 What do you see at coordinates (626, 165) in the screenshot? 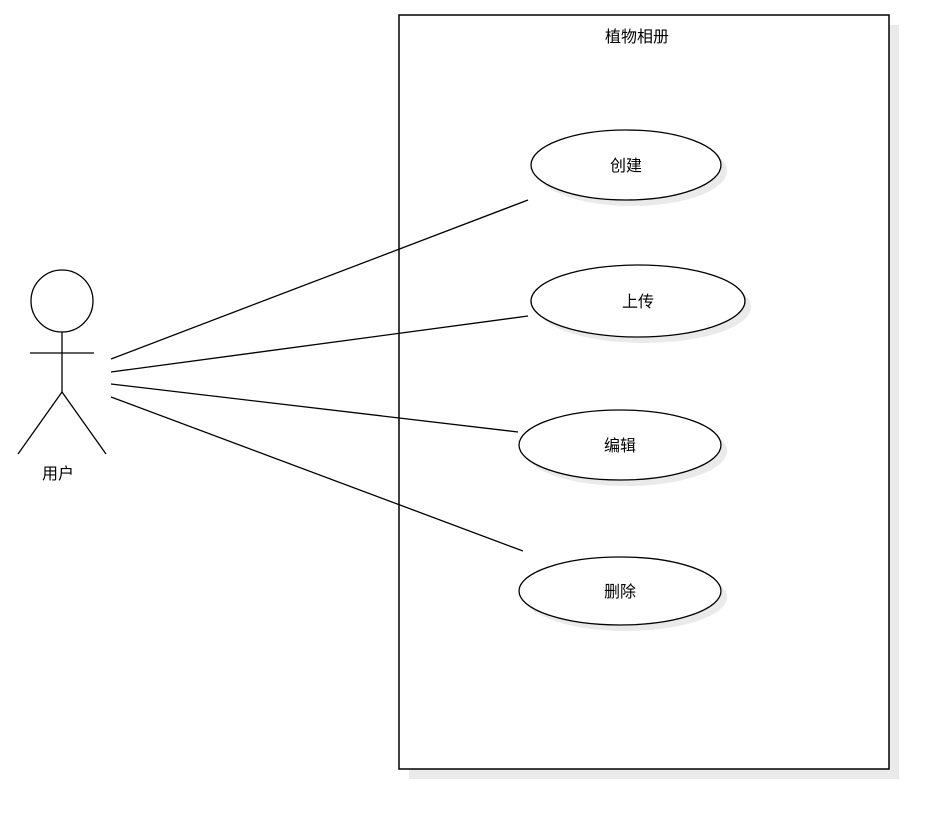
I see `use-case-create-label: 创建` at bounding box center [626, 165].